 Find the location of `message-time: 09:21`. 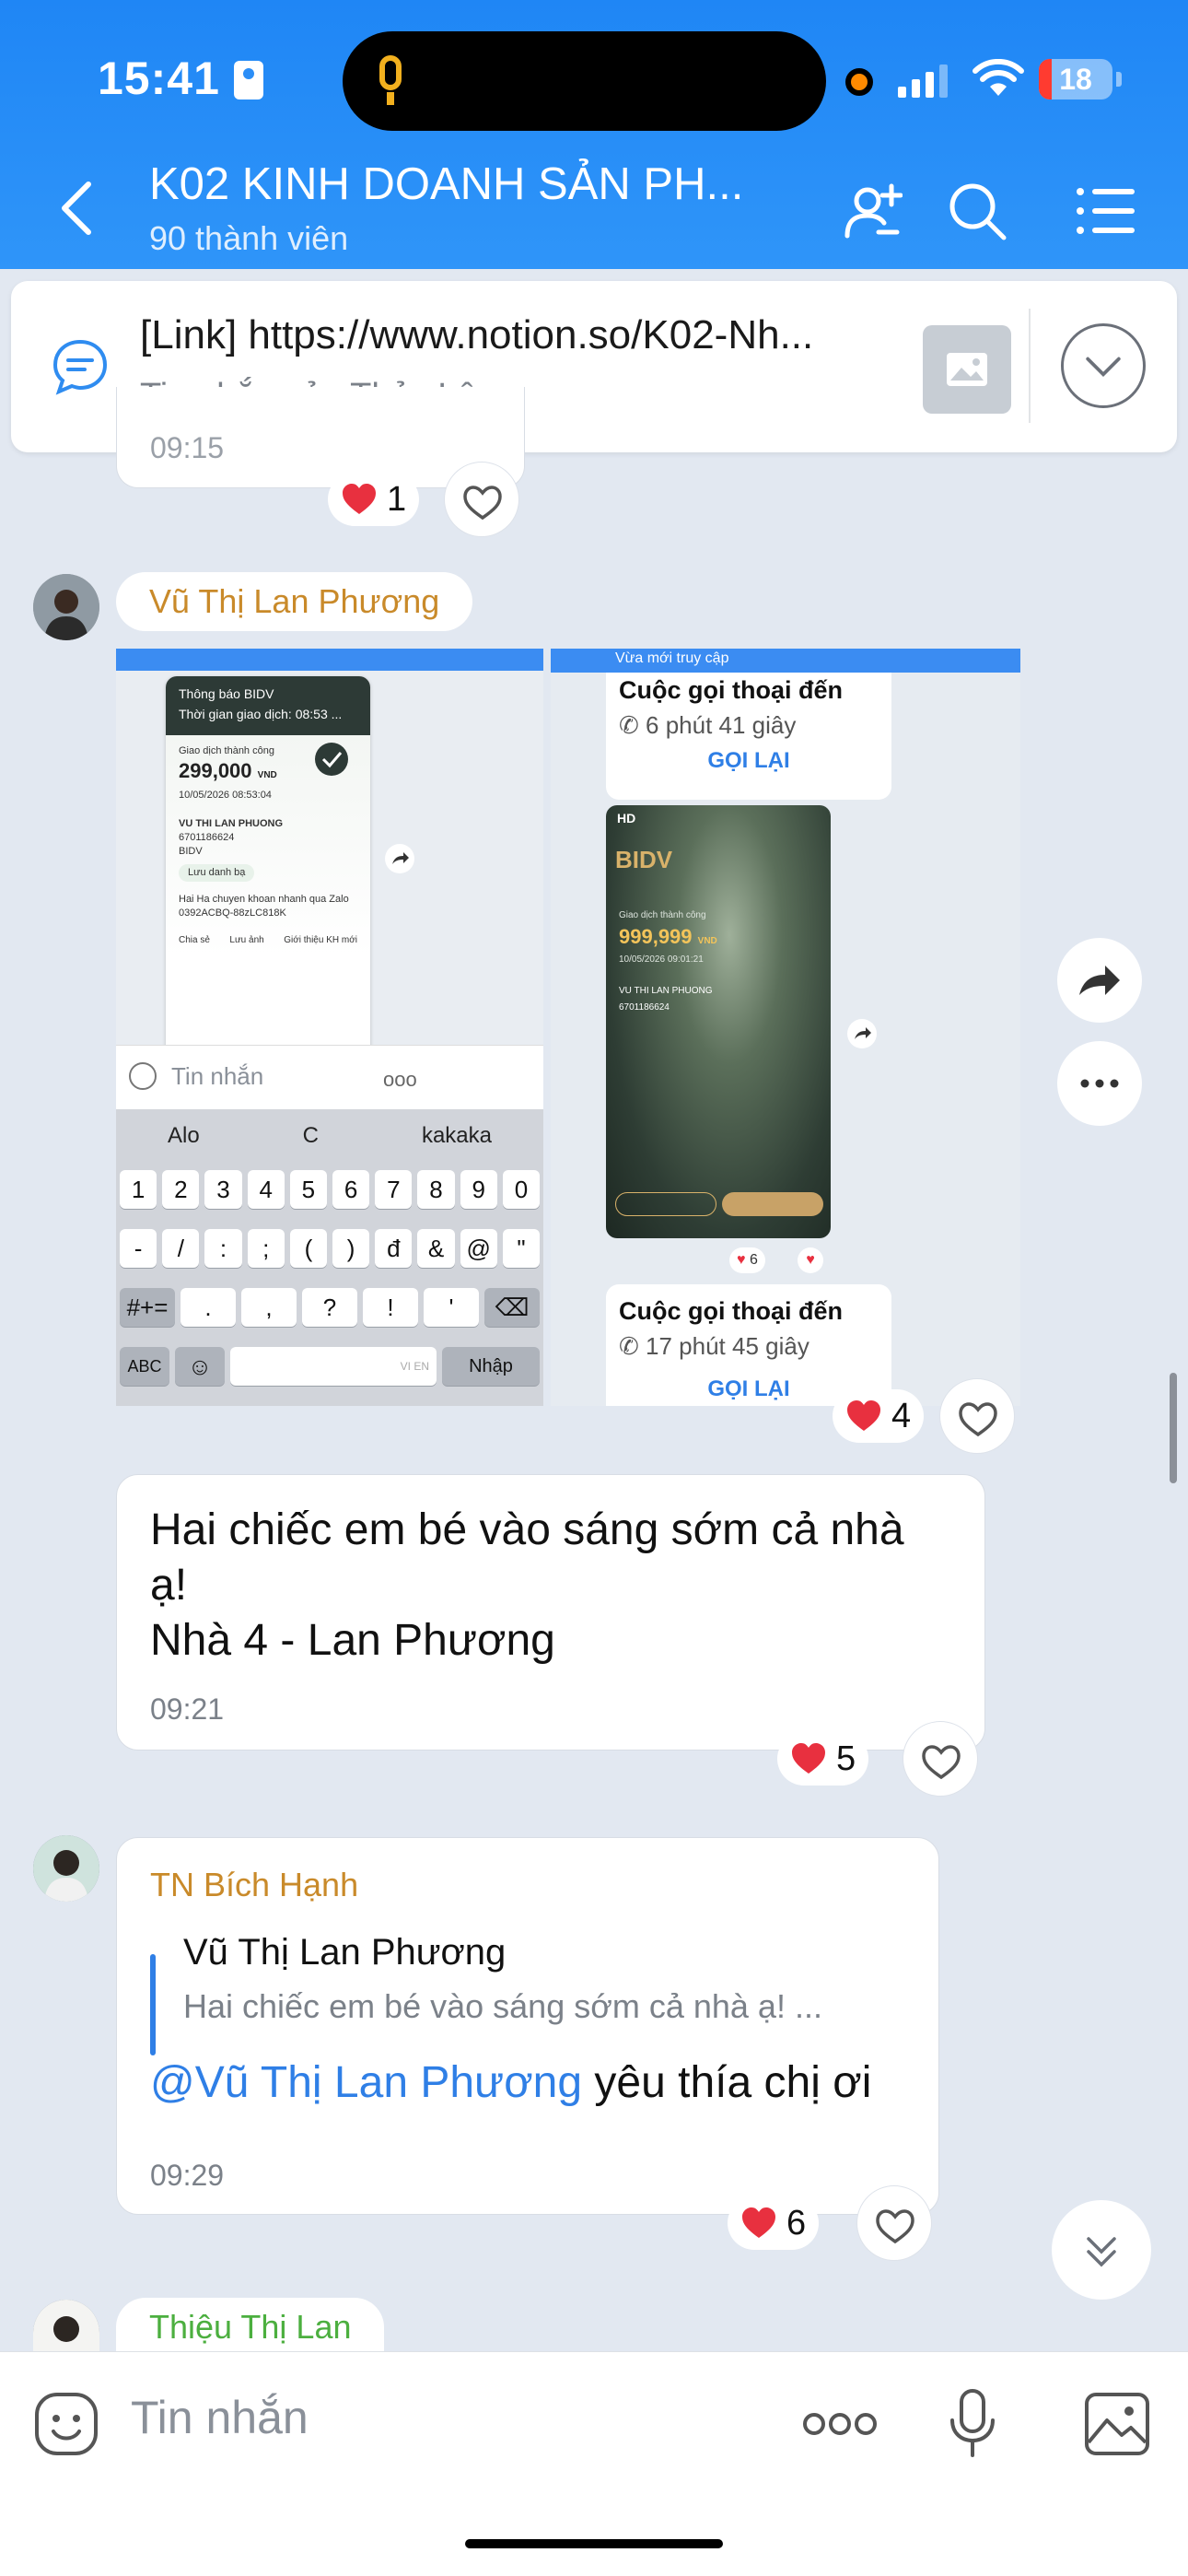

message-time: 09:21 is located at coordinates (187, 1709).